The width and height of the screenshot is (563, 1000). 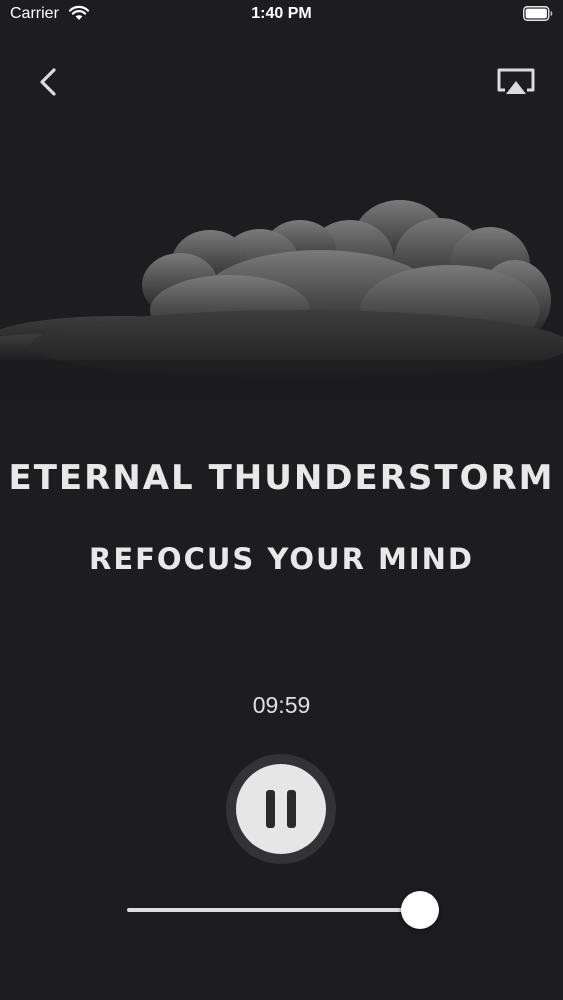 I want to click on chevron-left-icon, so click(x=48, y=82).